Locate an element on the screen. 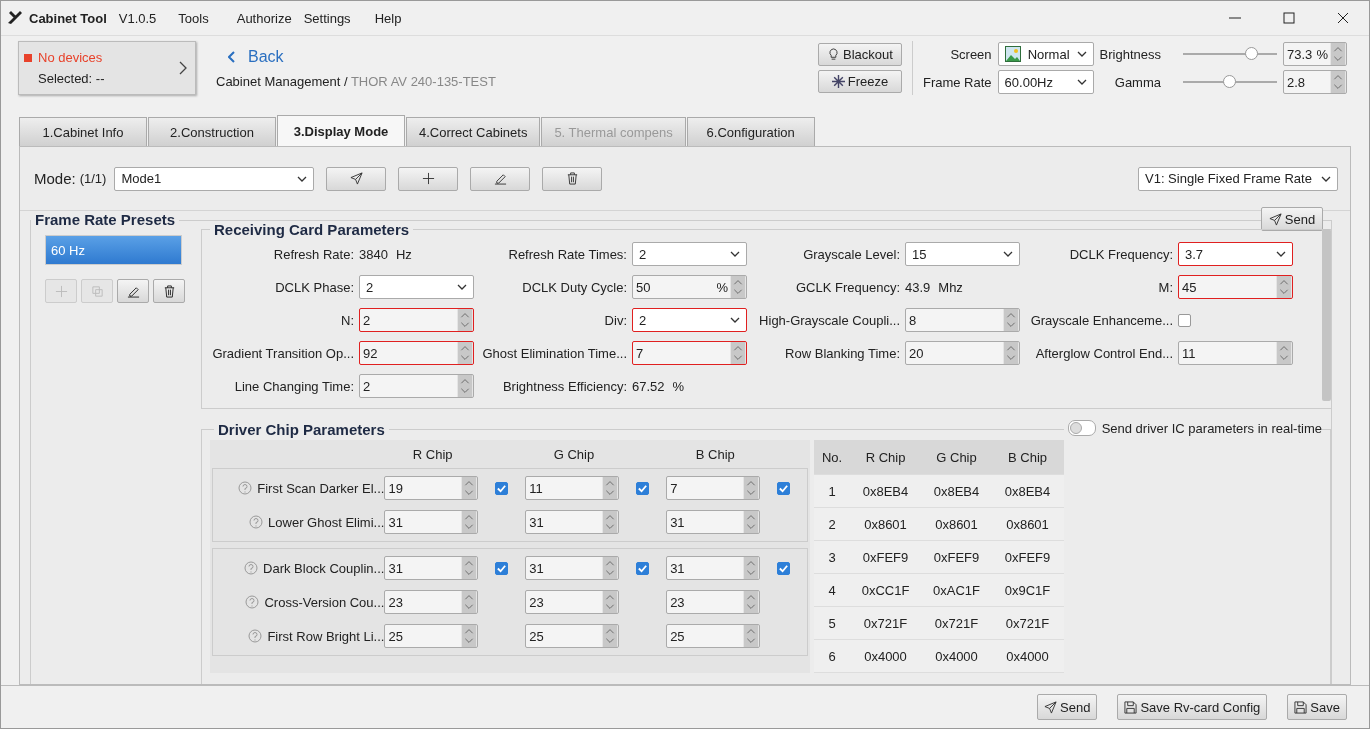  frame-rate-dropdown: 60.00Hz is located at coordinates (1045, 82).